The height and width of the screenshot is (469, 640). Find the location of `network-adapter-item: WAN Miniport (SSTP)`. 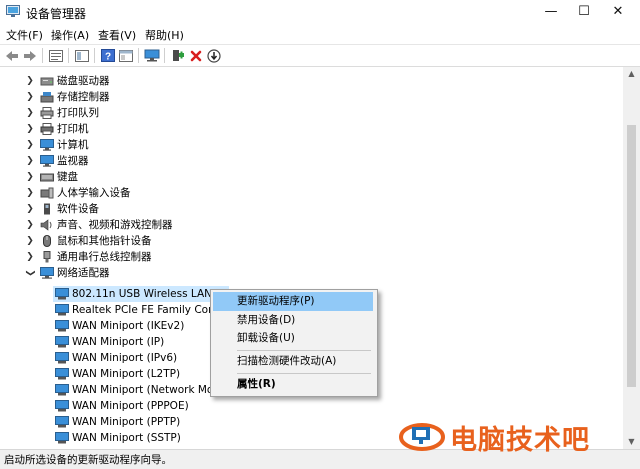

network-adapter-item: WAN Miniport (SSTP) is located at coordinates (153, 438).